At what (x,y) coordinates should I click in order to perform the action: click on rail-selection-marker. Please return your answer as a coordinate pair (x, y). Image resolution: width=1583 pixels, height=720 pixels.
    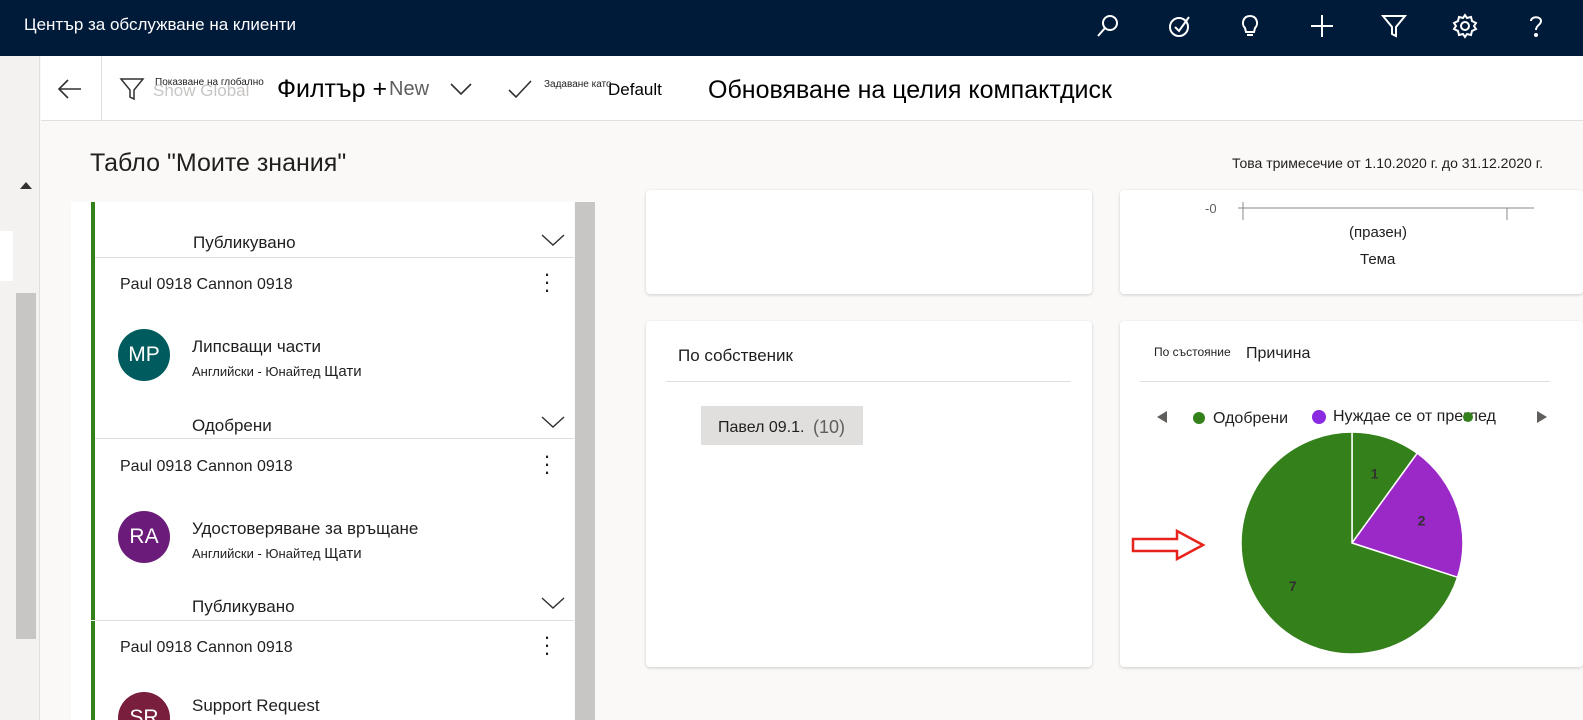
    Looking at the image, I should click on (6, 256).